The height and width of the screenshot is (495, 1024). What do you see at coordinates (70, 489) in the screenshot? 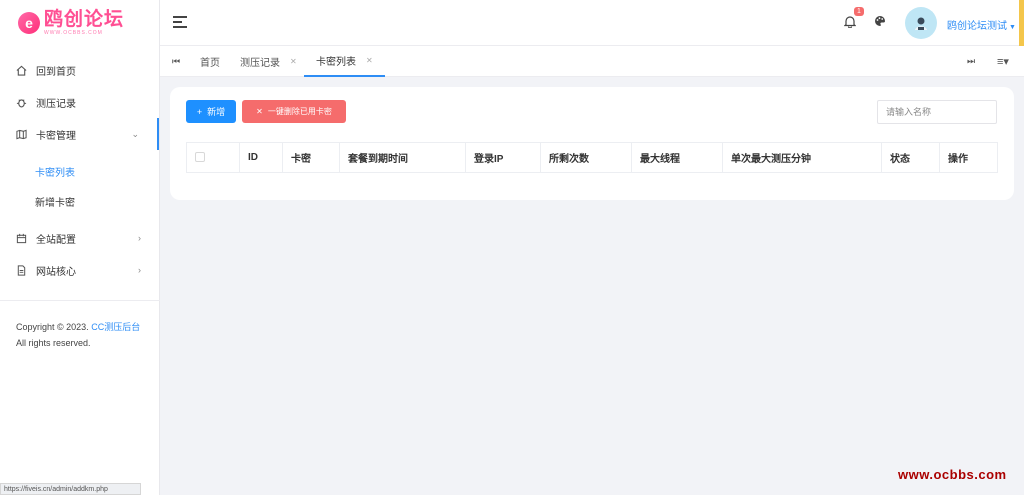
I see `status-bar-url: https://fiveis.cn/admin/addkm.php` at bounding box center [70, 489].